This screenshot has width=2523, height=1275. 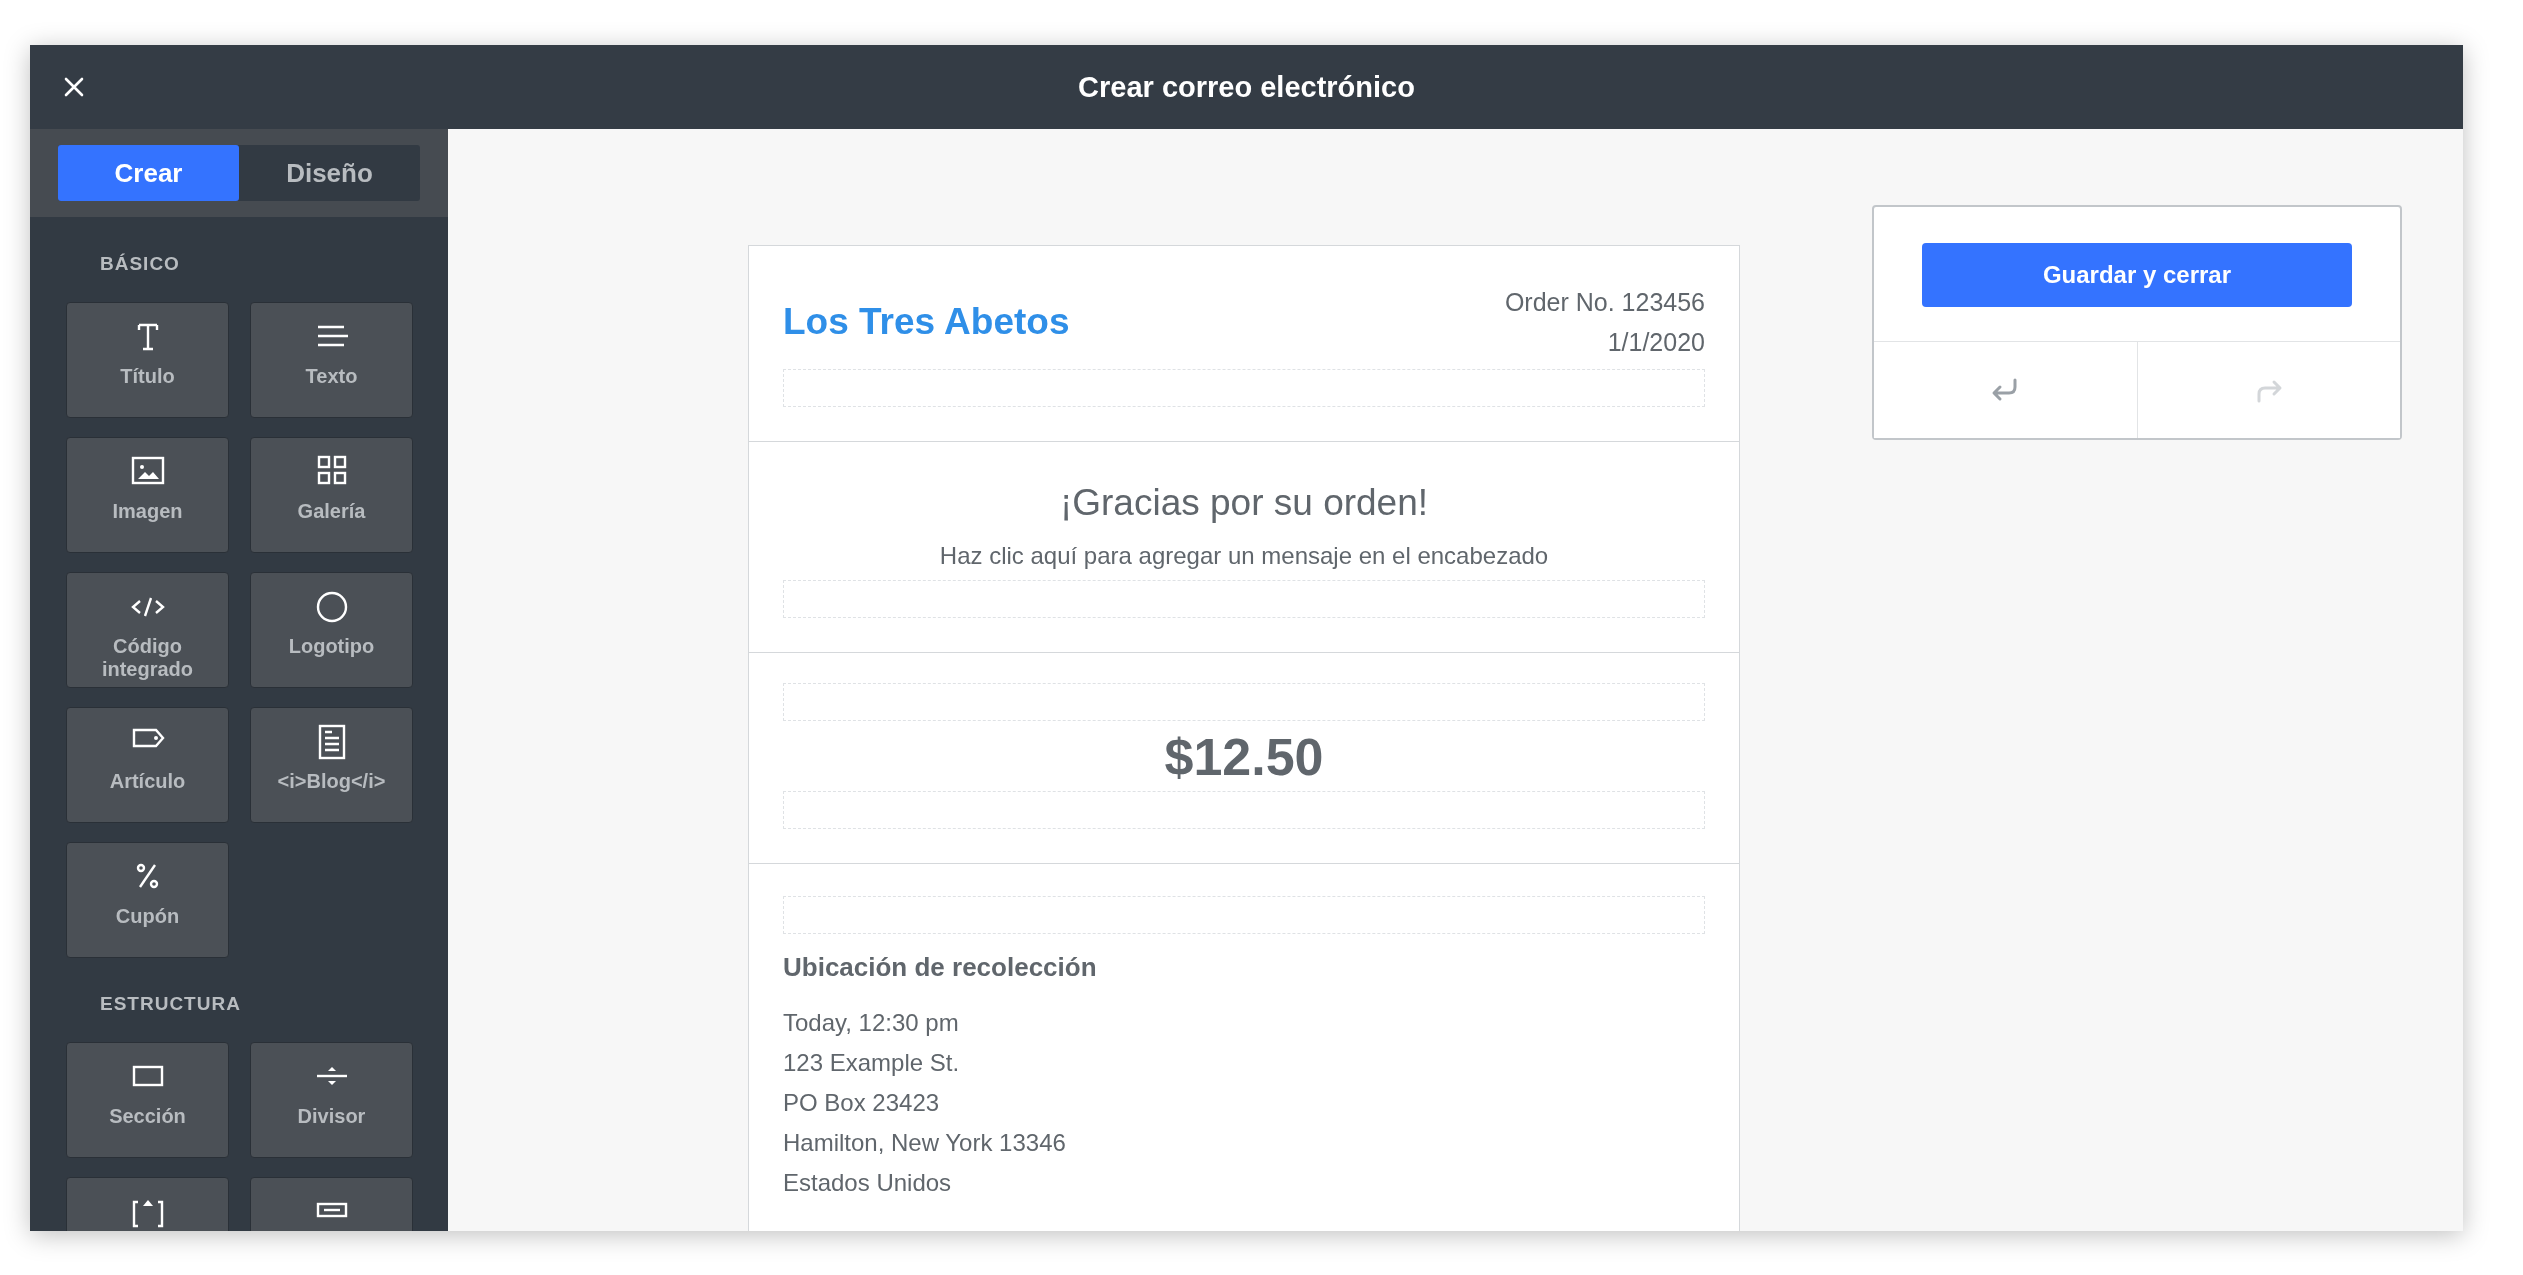 What do you see at coordinates (331, 495) in the screenshot?
I see `block-tile: Galería` at bounding box center [331, 495].